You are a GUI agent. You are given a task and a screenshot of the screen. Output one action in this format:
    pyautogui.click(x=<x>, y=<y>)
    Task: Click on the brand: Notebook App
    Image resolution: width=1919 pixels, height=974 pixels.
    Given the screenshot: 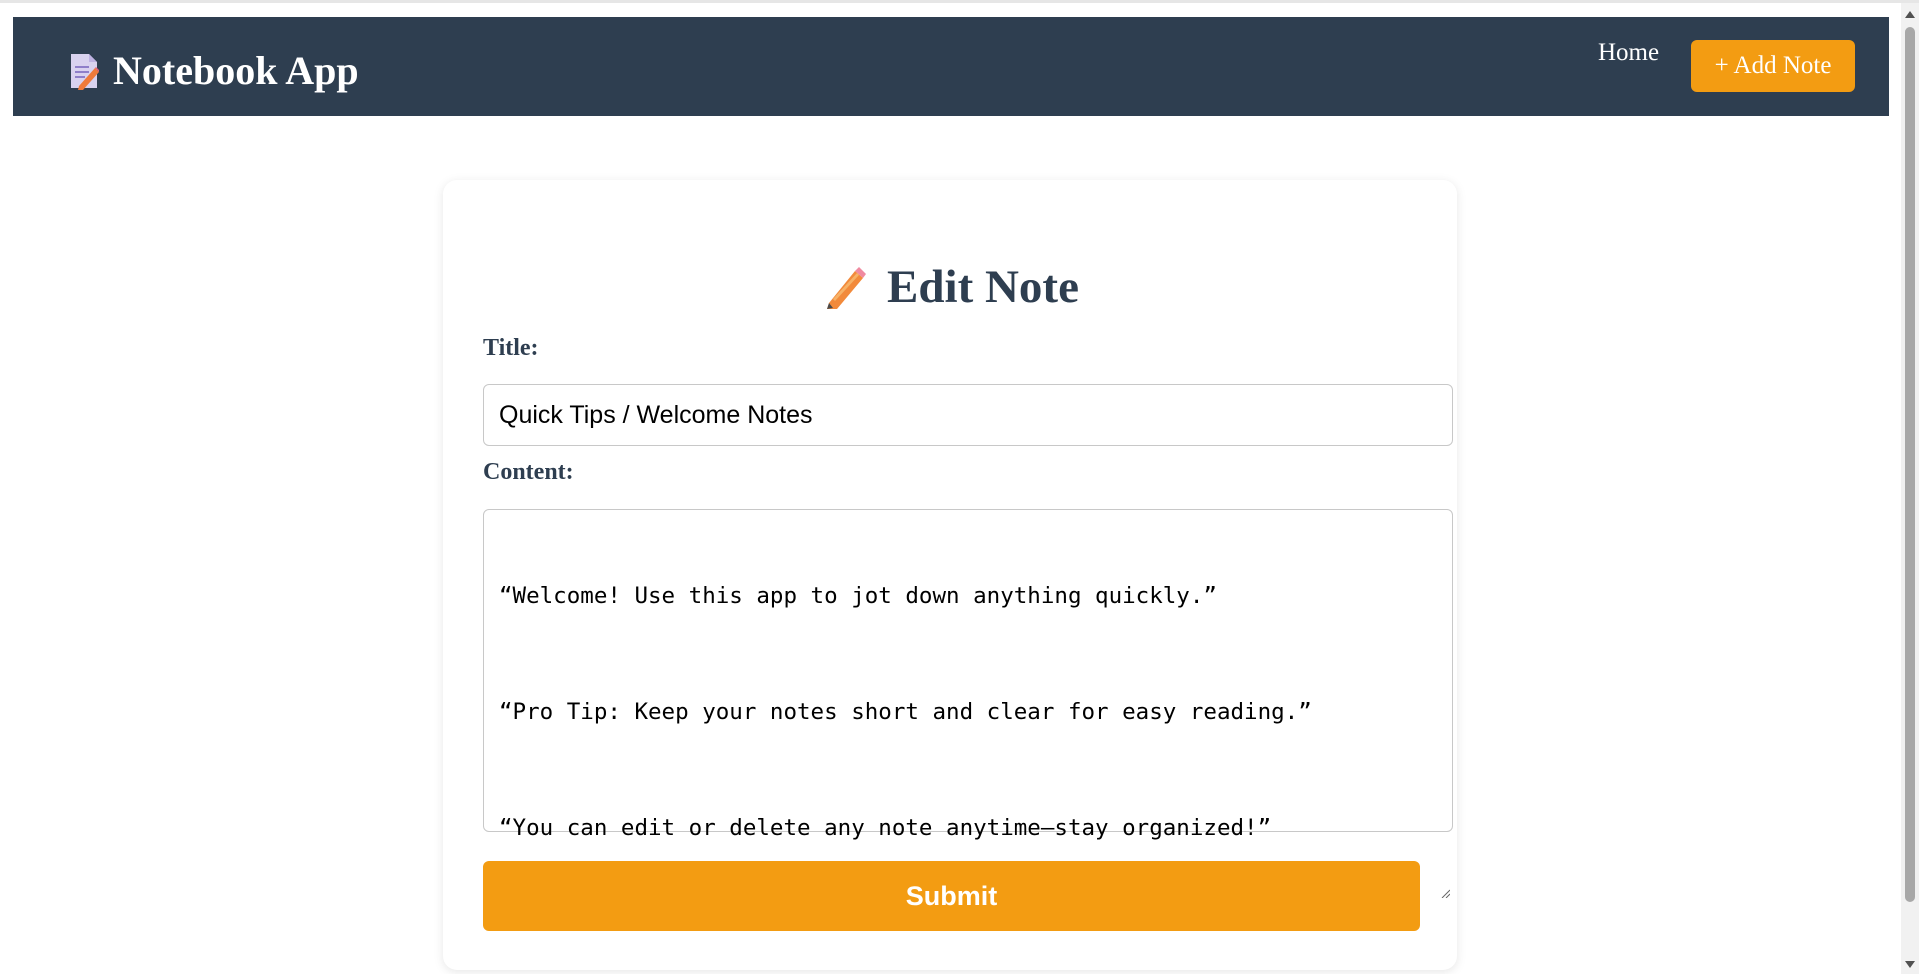 What is the action you would take?
    pyautogui.click(x=214, y=70)
    